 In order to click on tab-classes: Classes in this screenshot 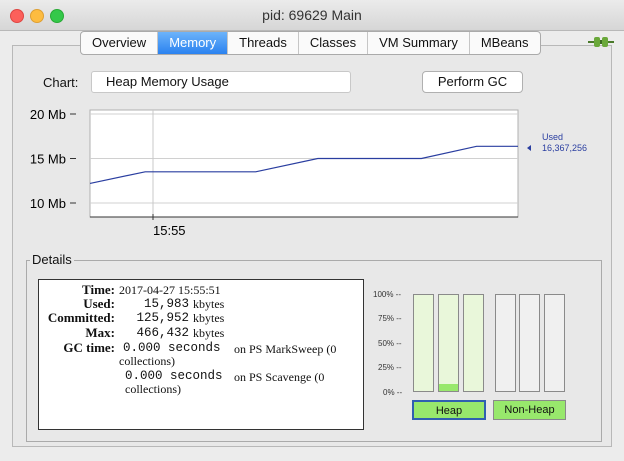, I will do `click(334, 43)`.